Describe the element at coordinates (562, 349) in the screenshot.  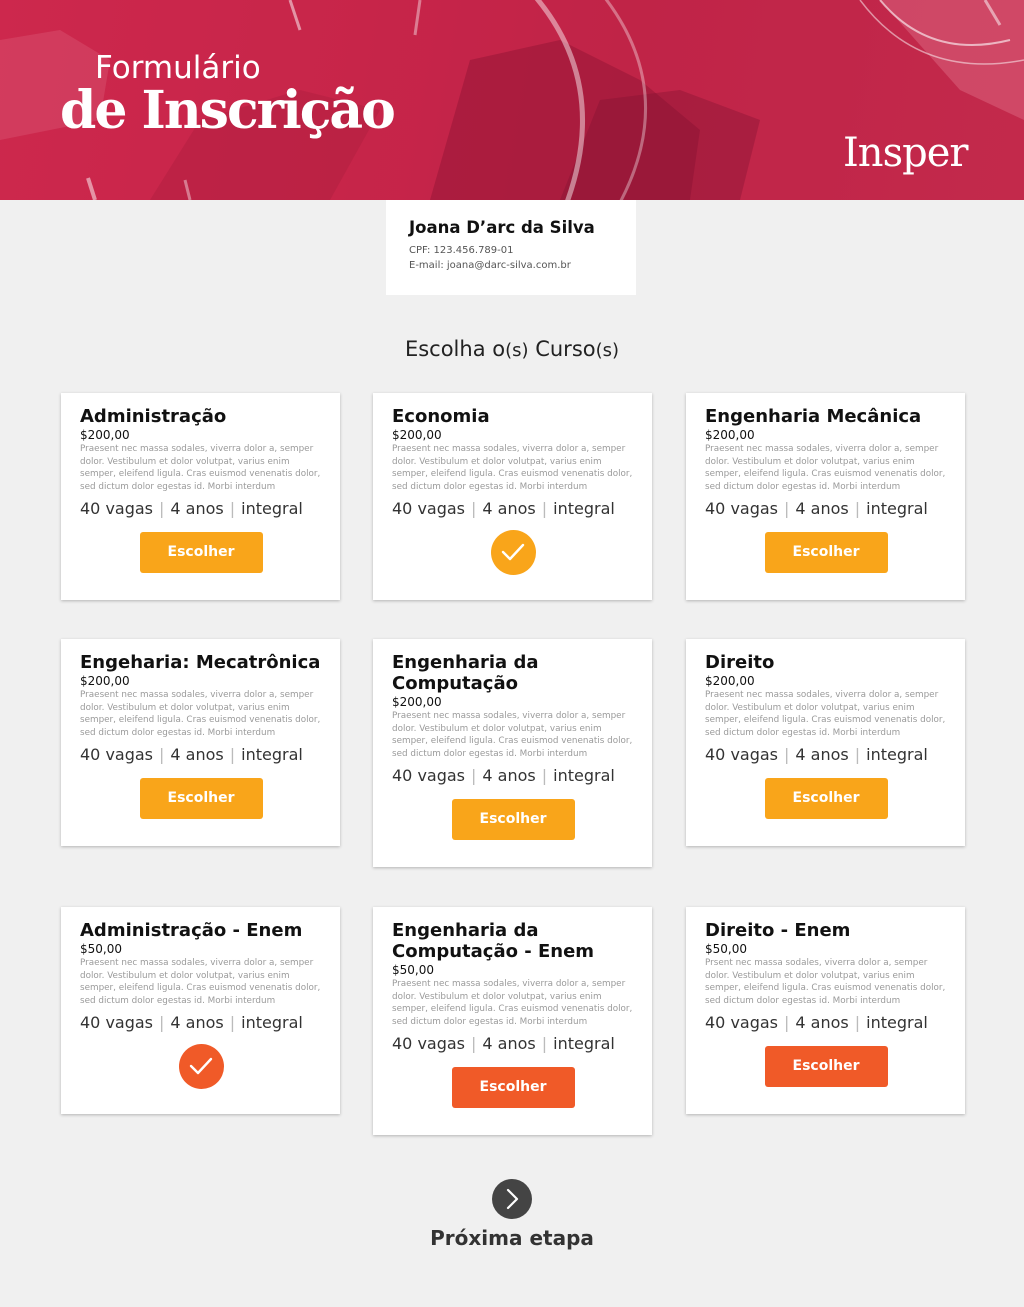
I see `section-title-part: Curso` at that location.